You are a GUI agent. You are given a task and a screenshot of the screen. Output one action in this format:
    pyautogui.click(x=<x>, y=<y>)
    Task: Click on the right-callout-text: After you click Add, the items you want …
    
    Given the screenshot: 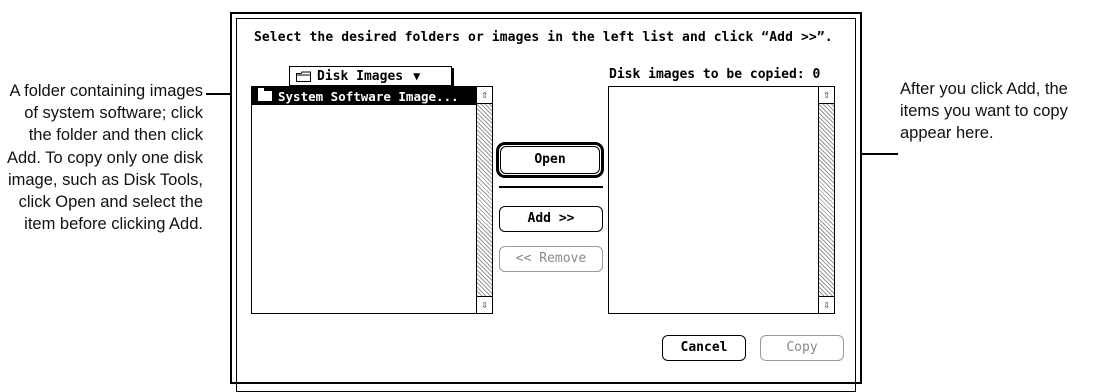 What is the action you would take?
    pyautogui.click(x=984, y=111)
    